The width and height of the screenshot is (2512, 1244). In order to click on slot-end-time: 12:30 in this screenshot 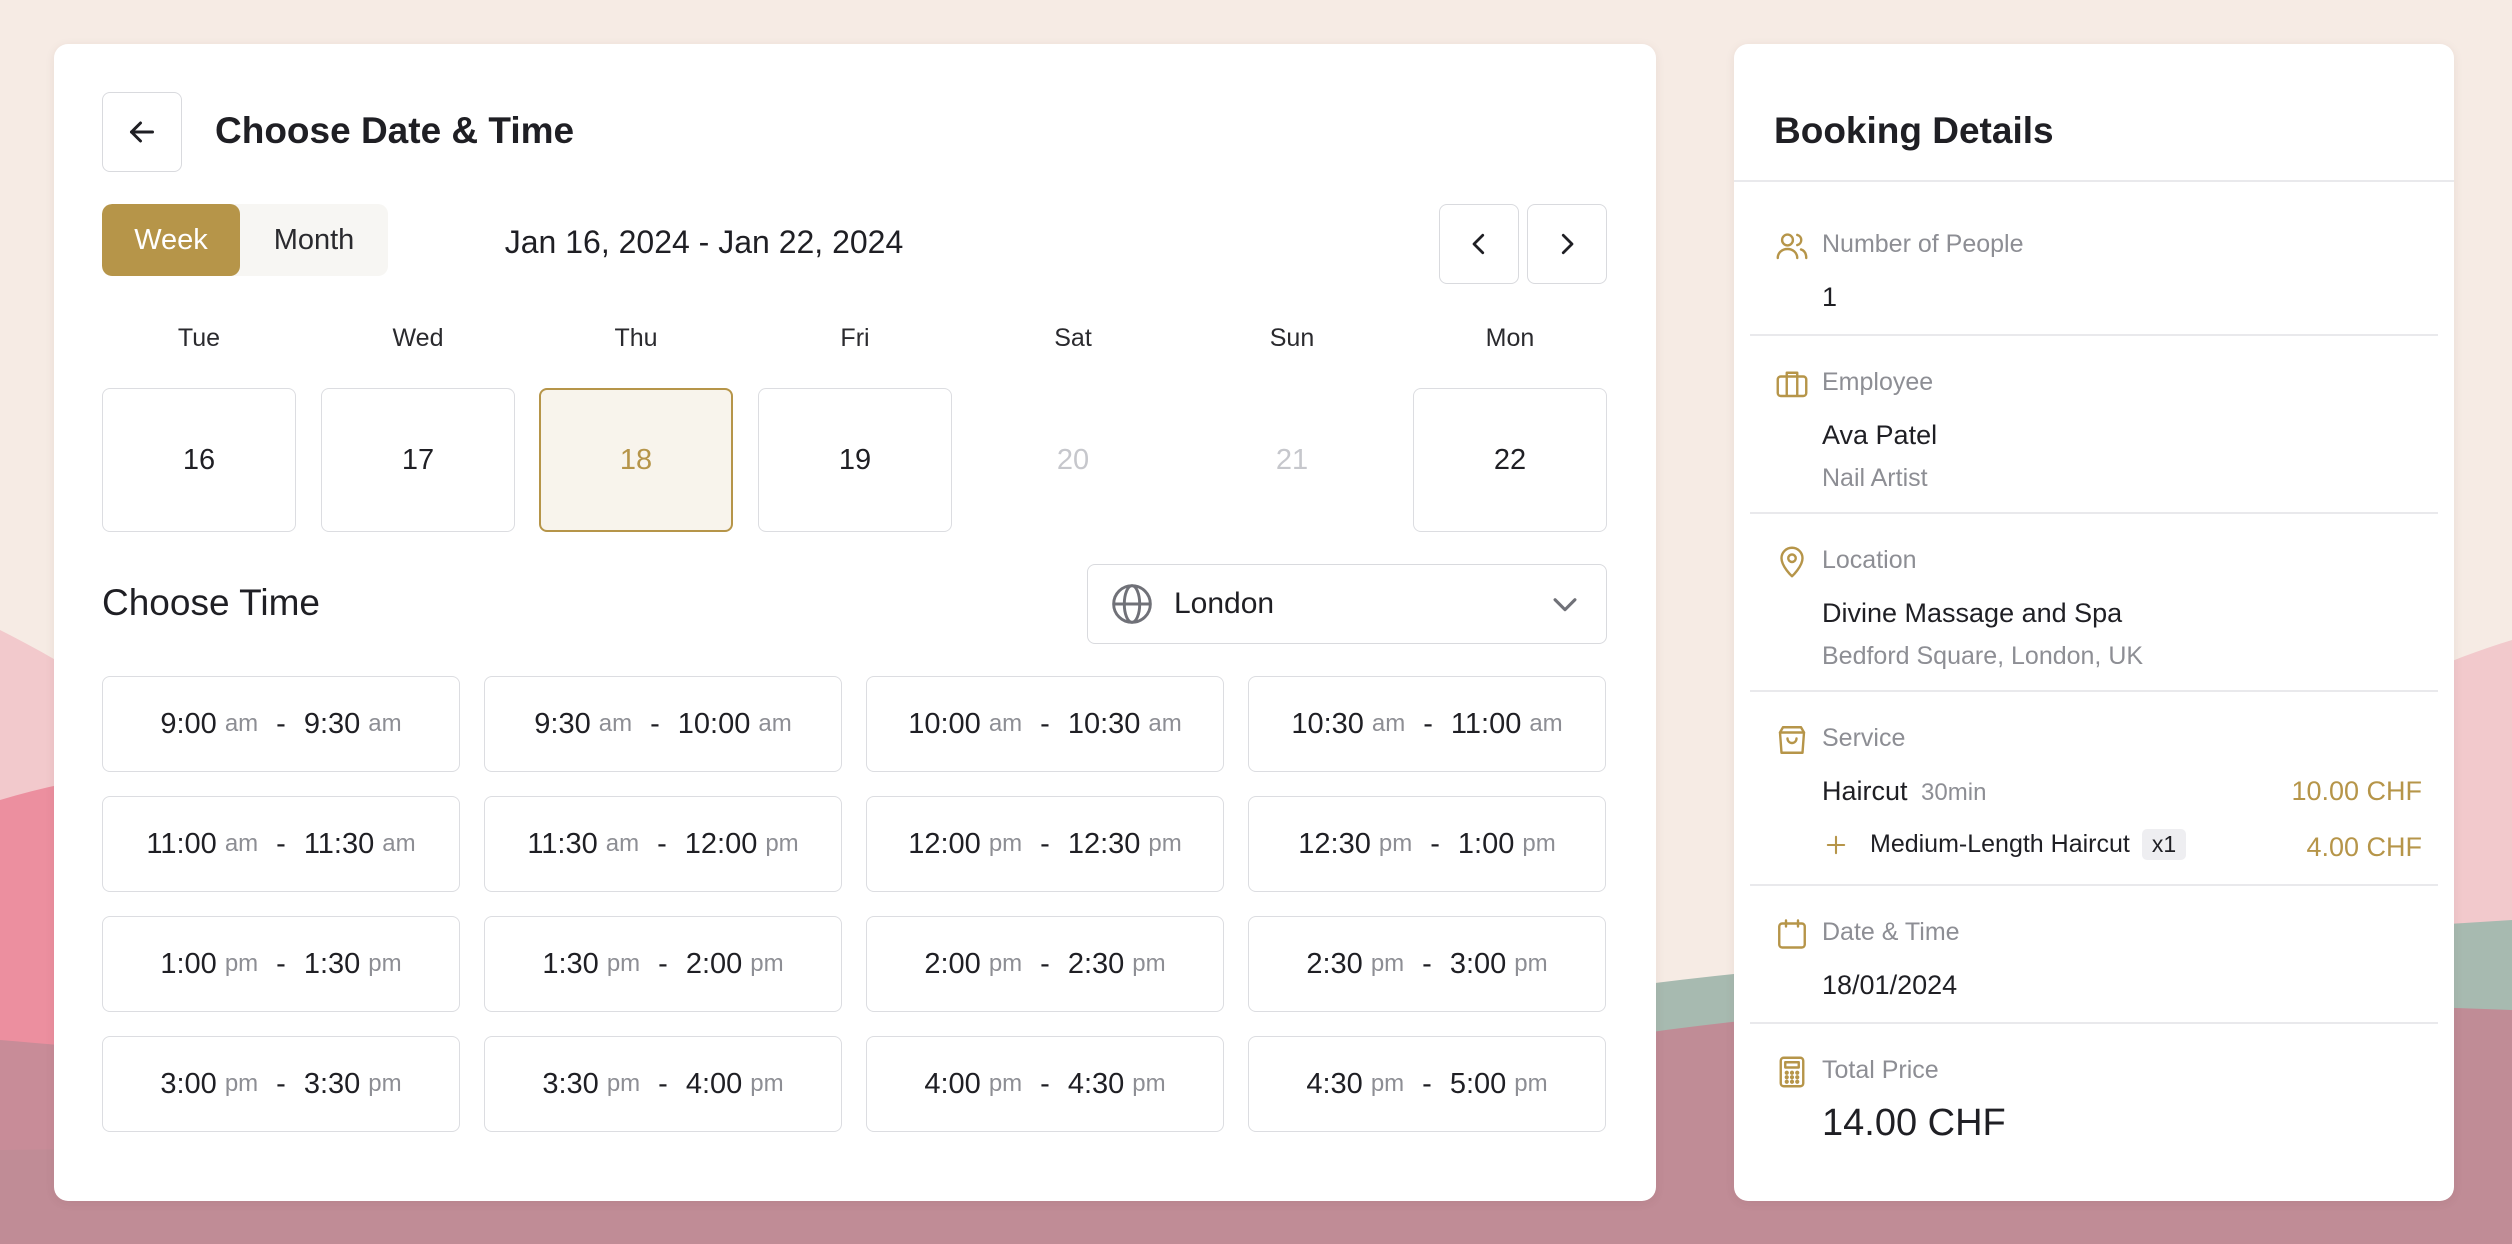, I will do `click(1104, 843)`.